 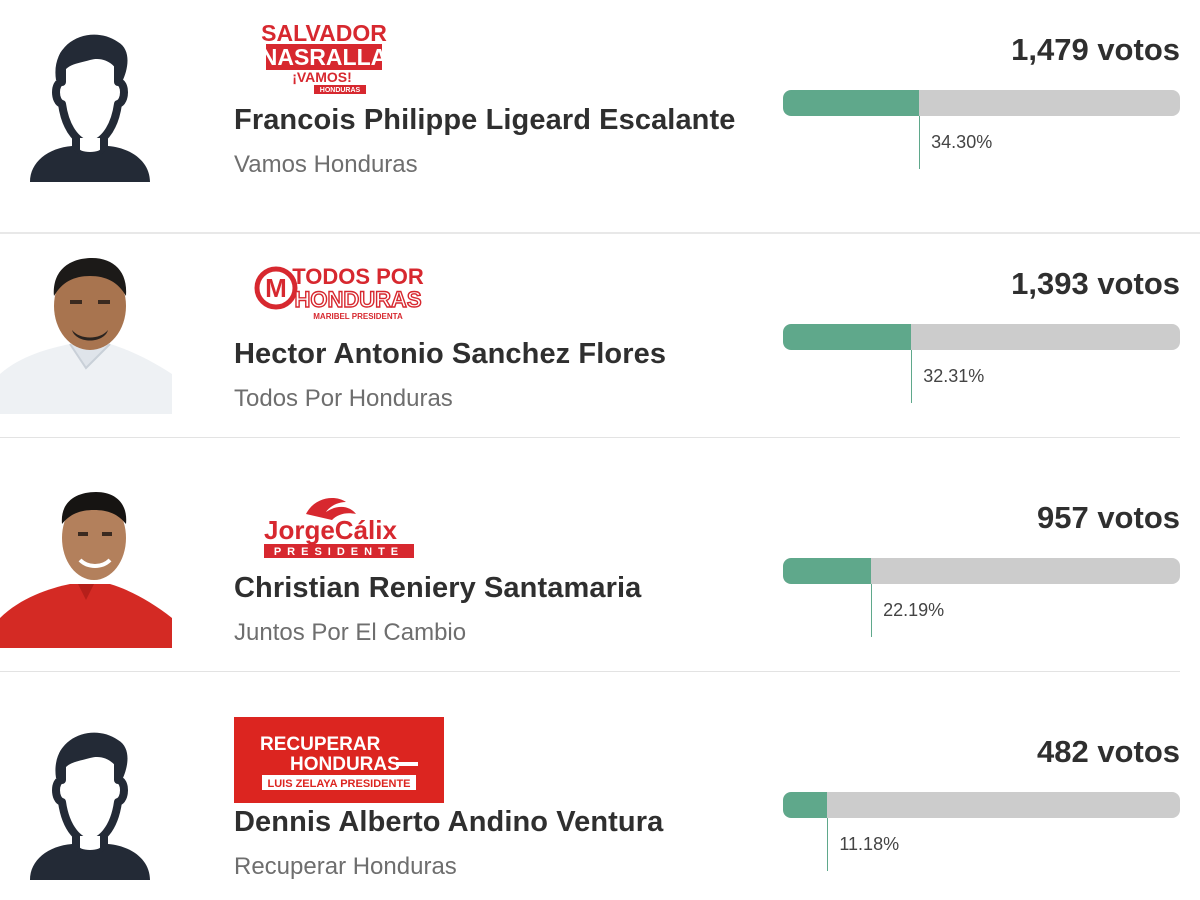 What do you see at coordinates (324, 33) in the screenshot?
I see `logo-line-1: SALVADOR` at bounding box center [324, 33].